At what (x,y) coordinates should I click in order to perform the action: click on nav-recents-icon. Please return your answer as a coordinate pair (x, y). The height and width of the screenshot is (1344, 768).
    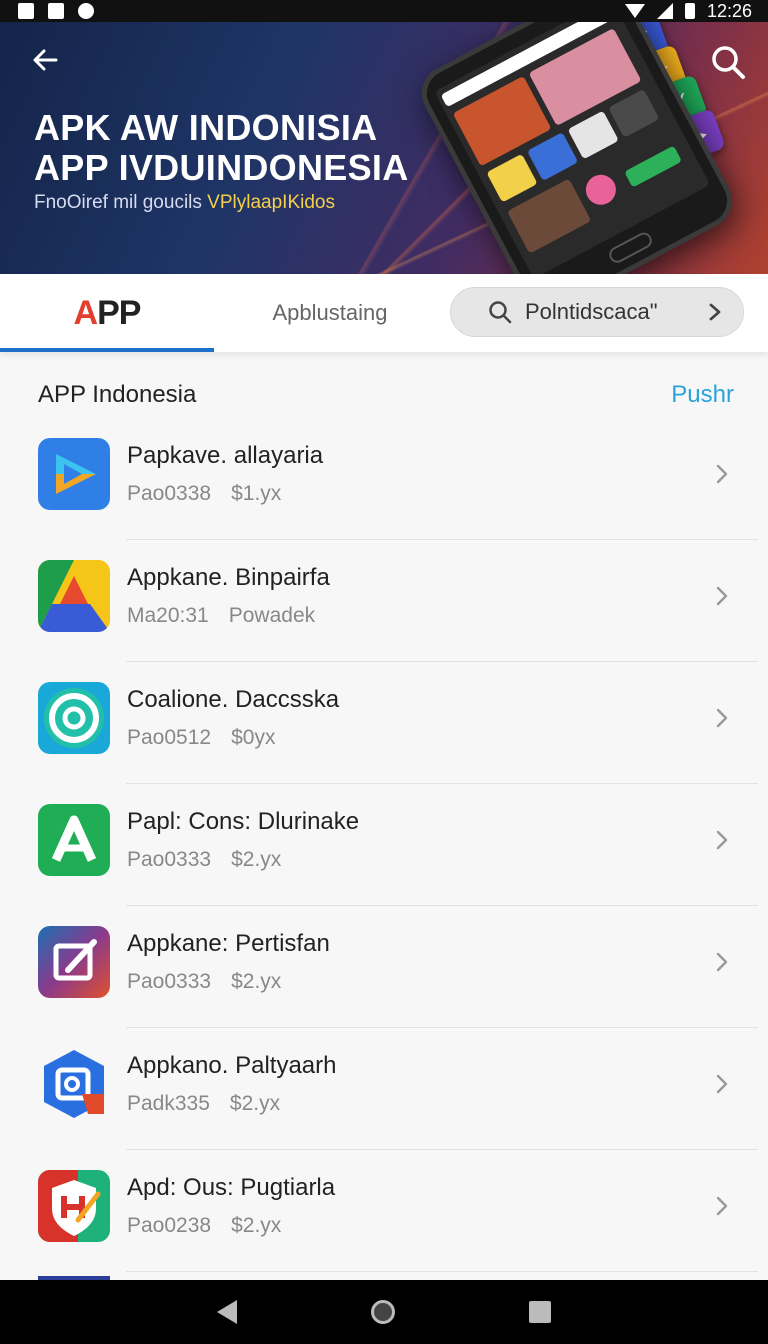
    Looking at the image, I should click on (540, 1312).